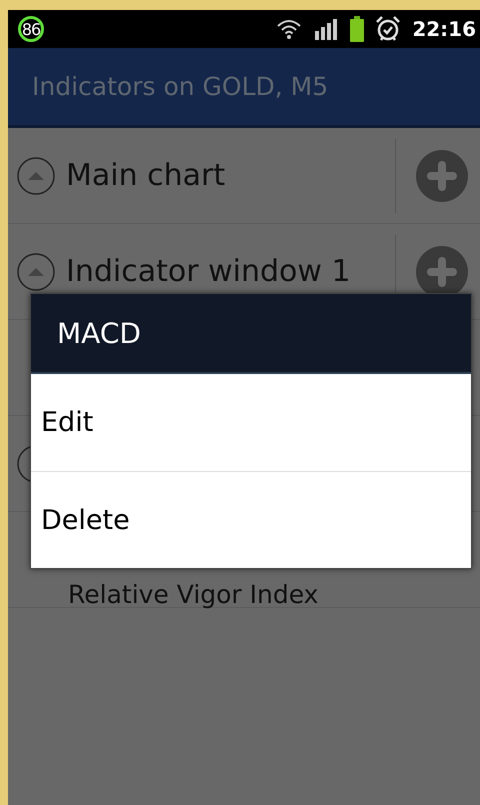 The width and height of the screenshot is (480, 805). What do you see at coordinates (193, 594) in the screenshot?
I see `indicator-name: Relative Vigor Index` at bounding box center [193, 594].